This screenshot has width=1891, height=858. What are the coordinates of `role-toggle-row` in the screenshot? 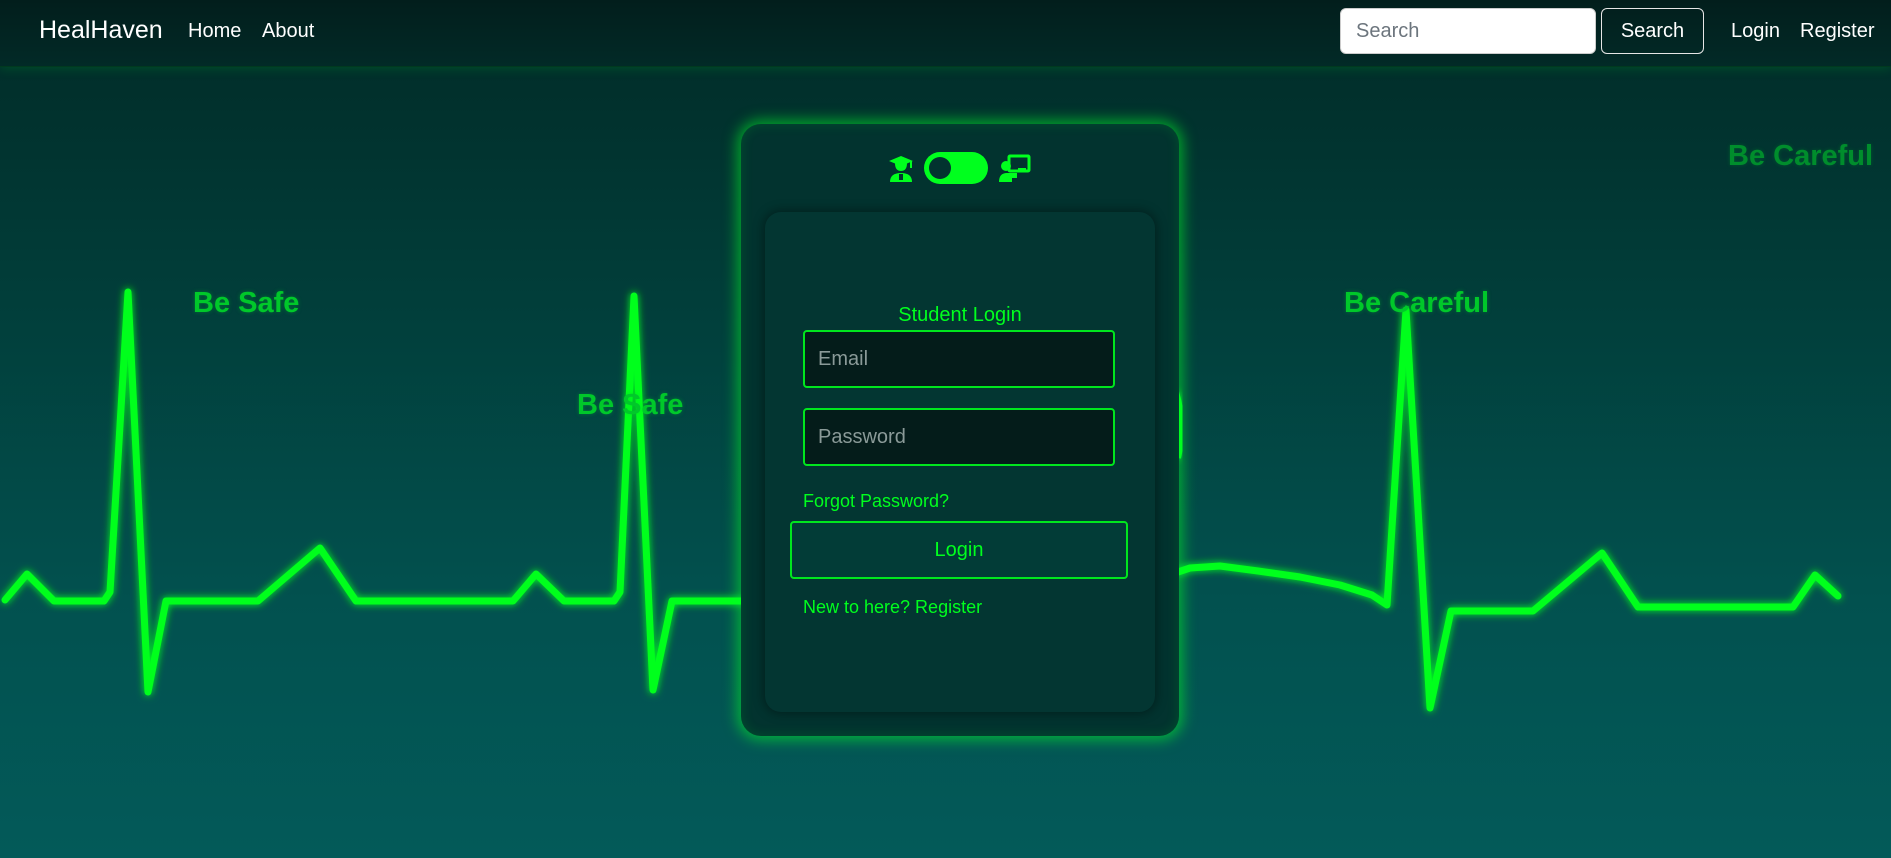 It's located at (960, 168).